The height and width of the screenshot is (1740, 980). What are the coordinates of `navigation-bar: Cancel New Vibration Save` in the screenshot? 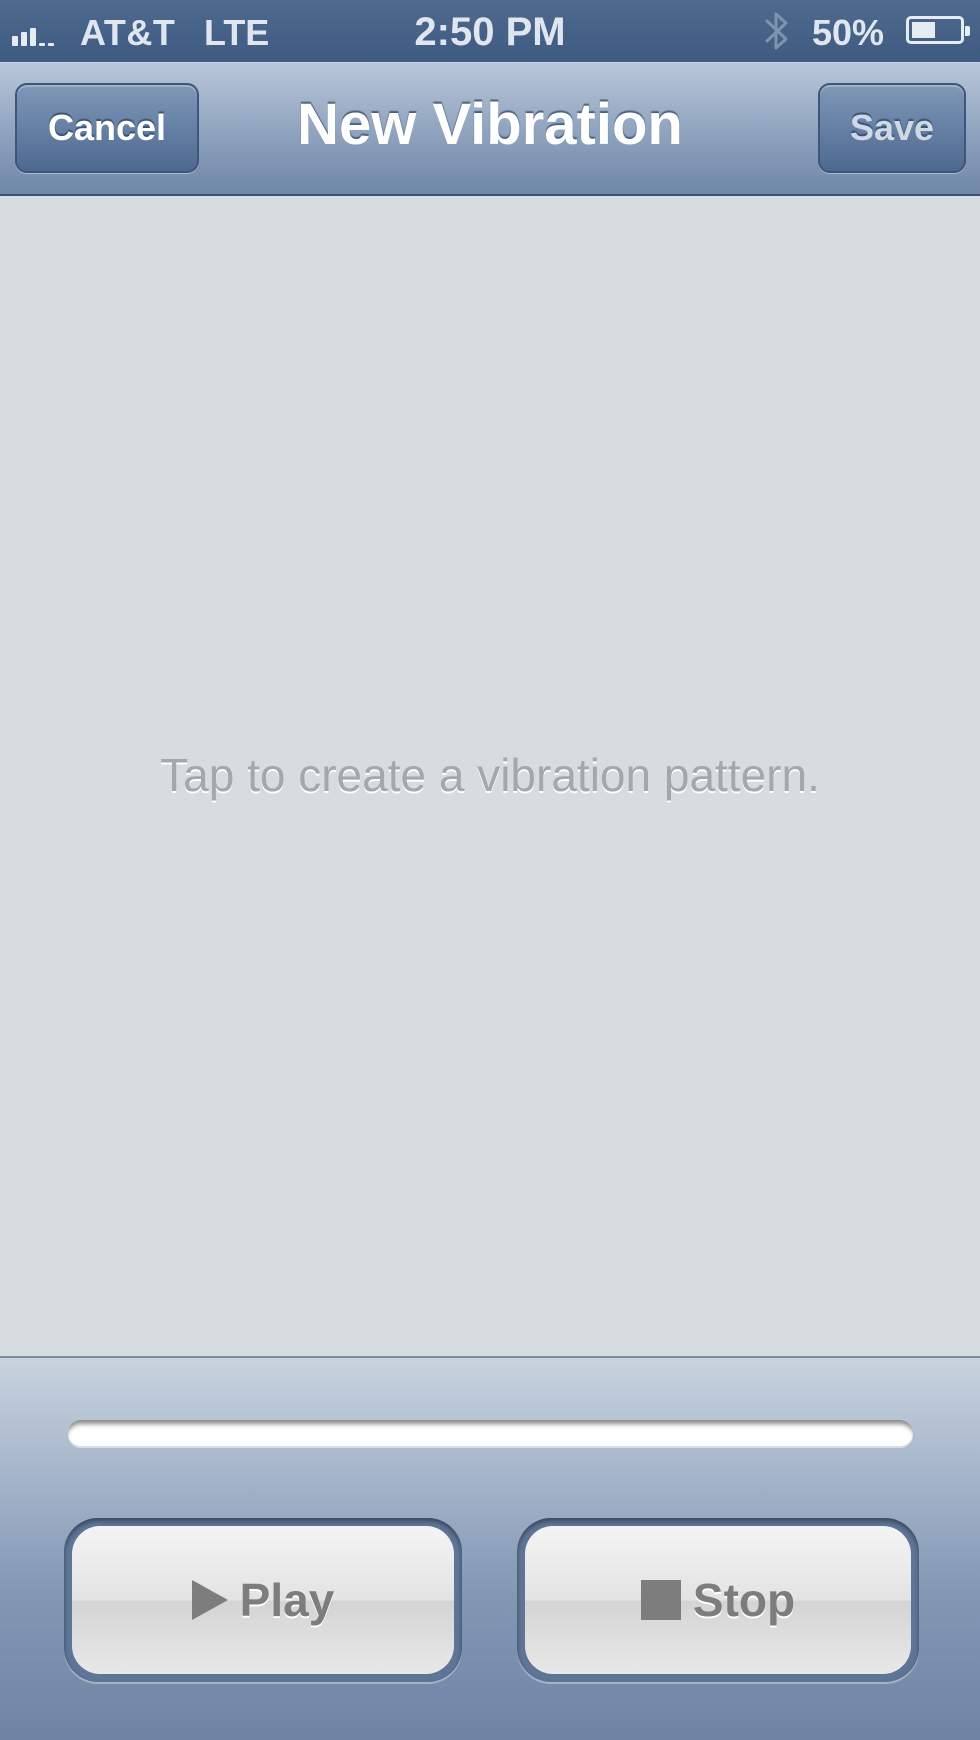 It's located at (490, 129).